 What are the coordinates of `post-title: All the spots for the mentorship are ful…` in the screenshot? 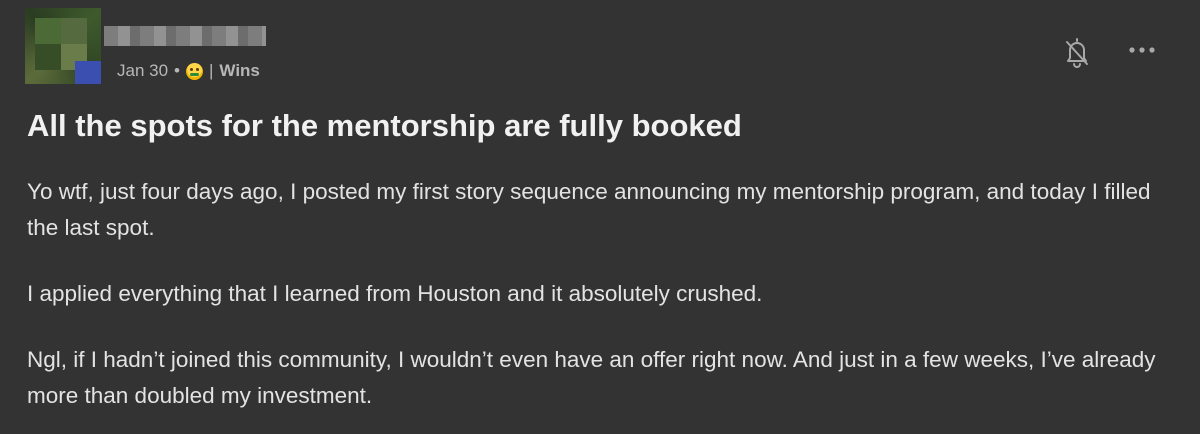 It's located at (384, 126).